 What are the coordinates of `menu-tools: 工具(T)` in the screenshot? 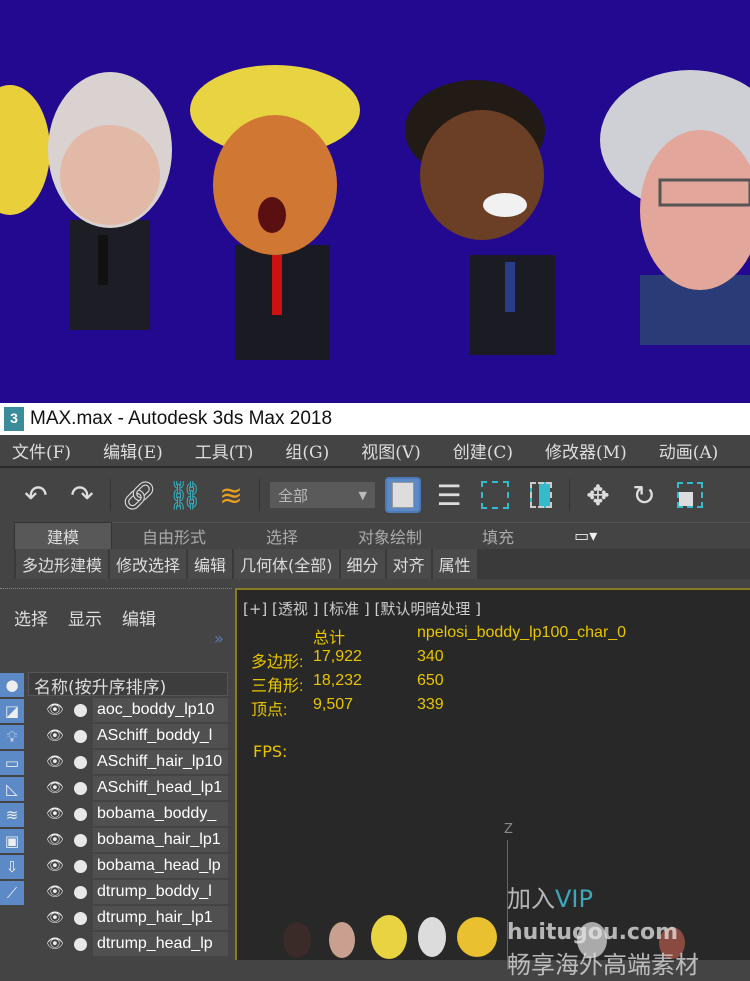 It's located at (224, 450).